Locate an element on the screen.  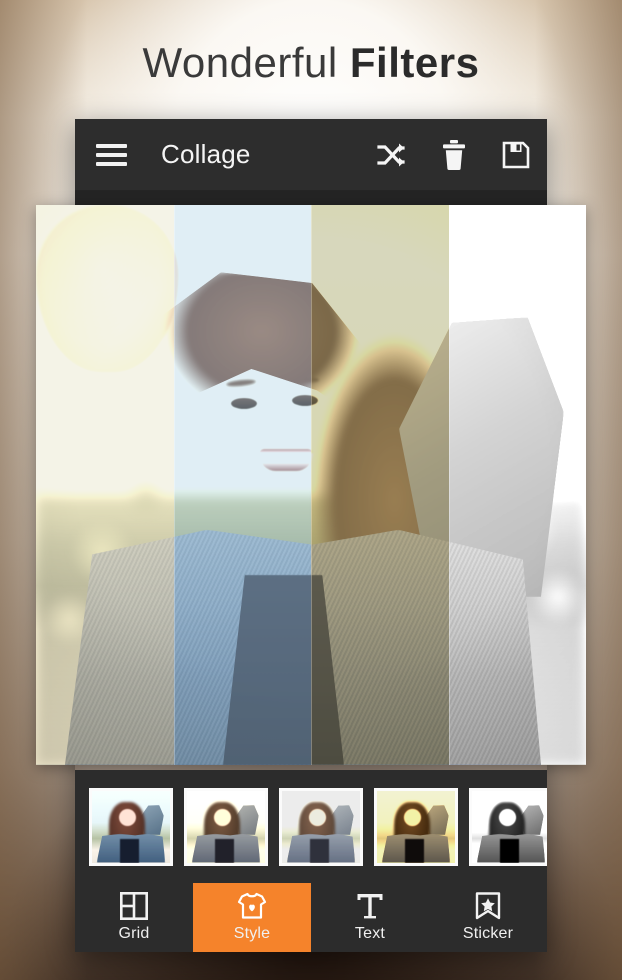
tab-sticker: Sticker is located at coordinates (488, 917).